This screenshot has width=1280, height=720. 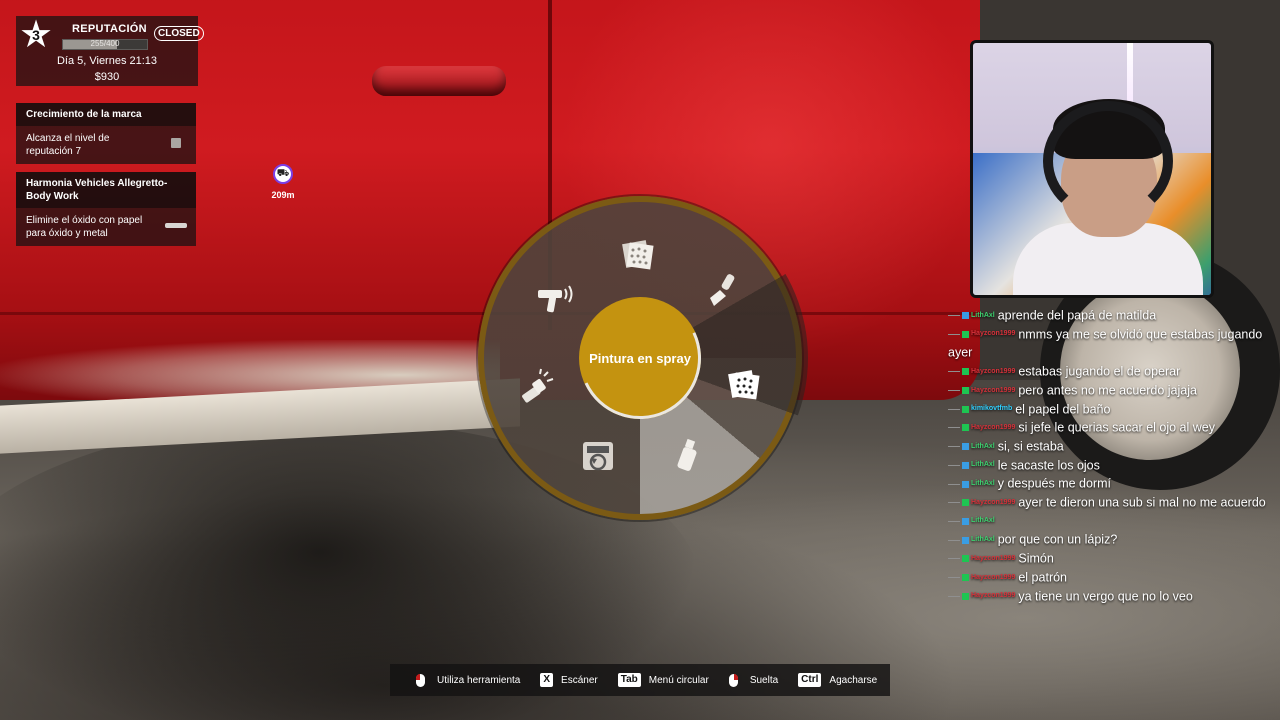 I want to click on control-hint: Utiliza herramienta, so click(x=468, y=680).